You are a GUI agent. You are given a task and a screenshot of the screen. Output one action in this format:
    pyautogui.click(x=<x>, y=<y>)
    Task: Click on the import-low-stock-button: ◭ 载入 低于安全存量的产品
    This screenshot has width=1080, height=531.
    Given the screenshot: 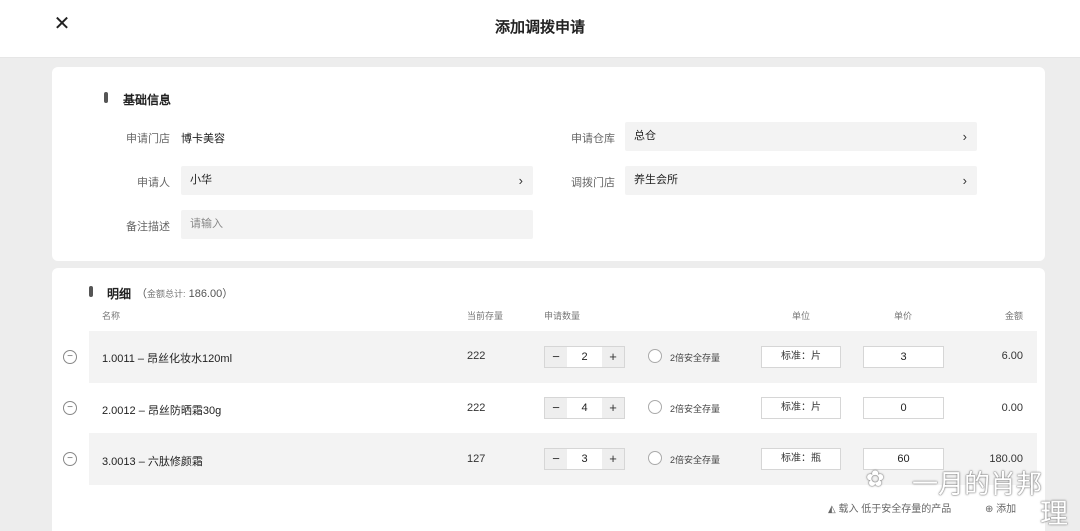 What is the action you would take?
    pyautogui.click(x=889, y=507)
    